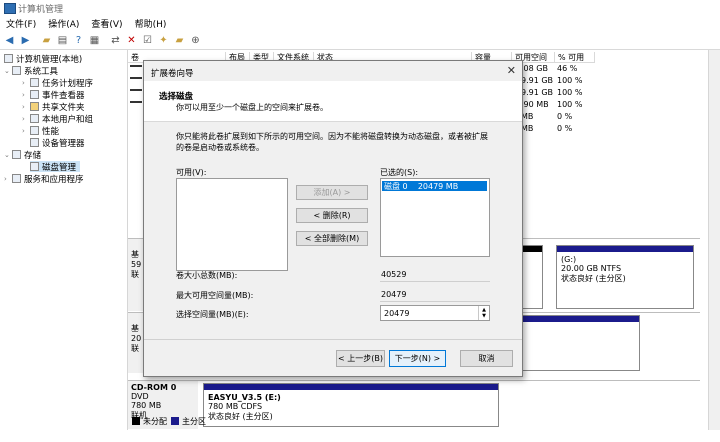  I want to click on event-log-icon, so click(34, 94).